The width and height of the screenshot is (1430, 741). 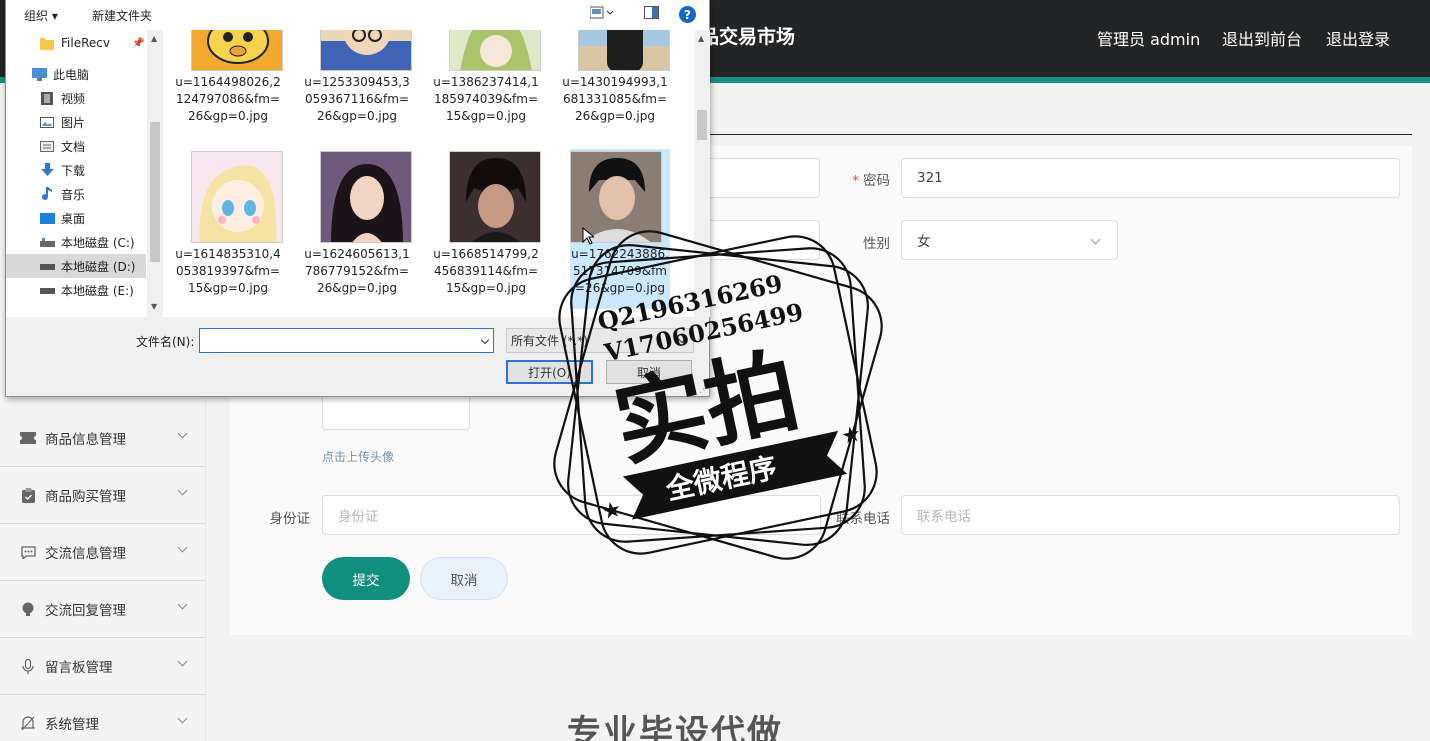 I want to click on nav-item-documents: 文档, so click(x=76, y=146).